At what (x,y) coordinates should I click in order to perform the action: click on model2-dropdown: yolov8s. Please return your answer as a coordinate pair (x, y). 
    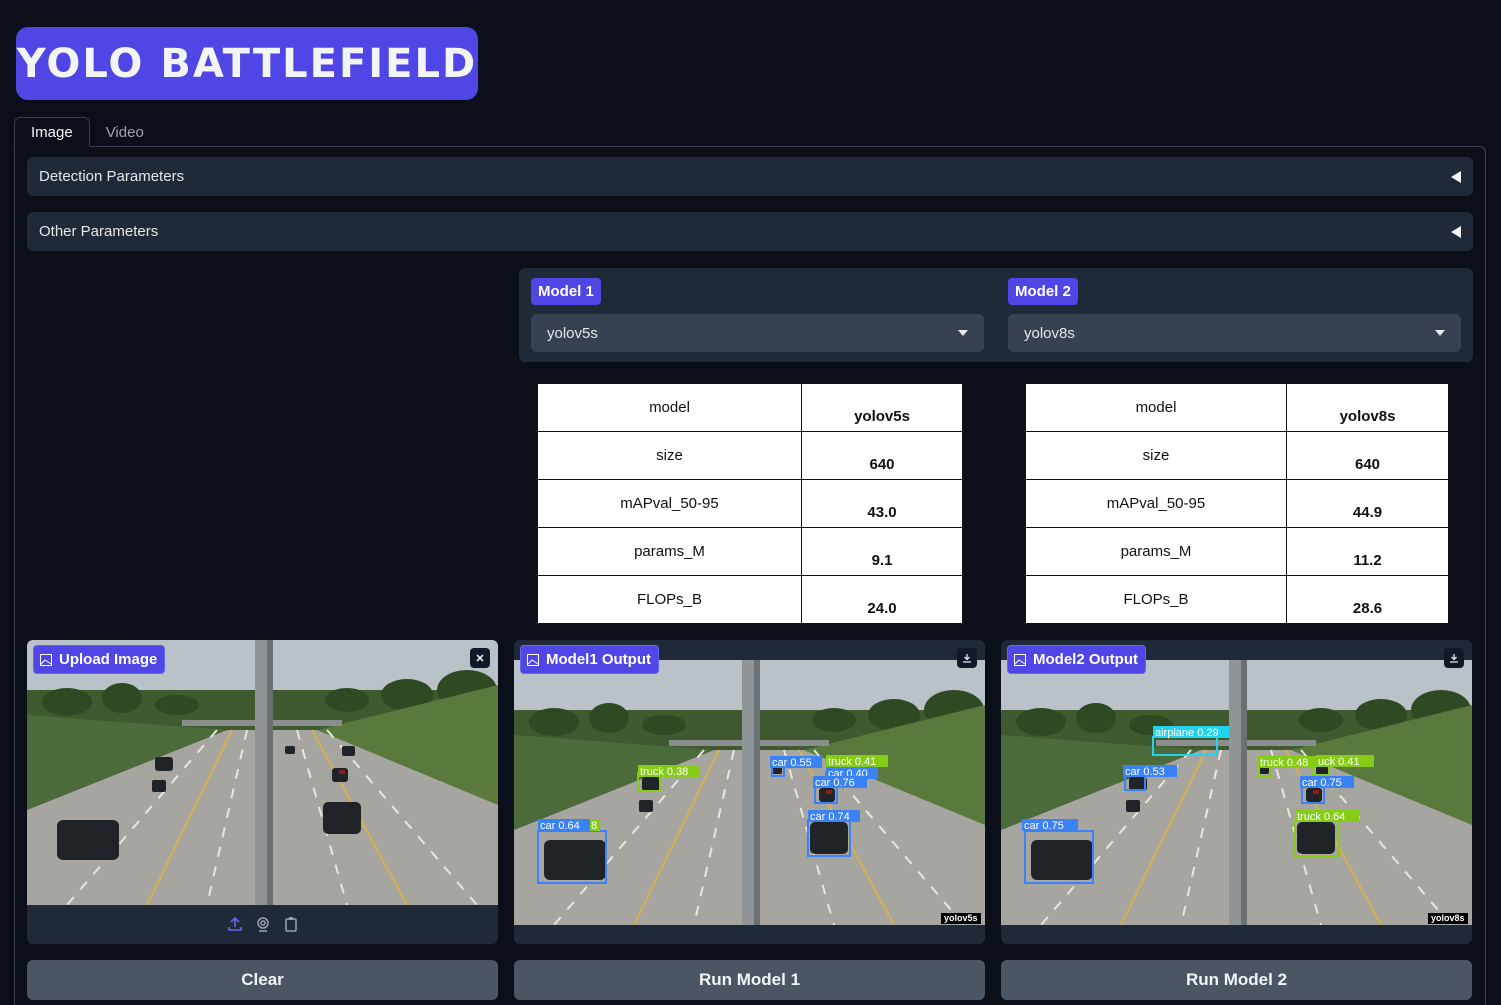
    Looking at the image, I should click on (1234, 333).